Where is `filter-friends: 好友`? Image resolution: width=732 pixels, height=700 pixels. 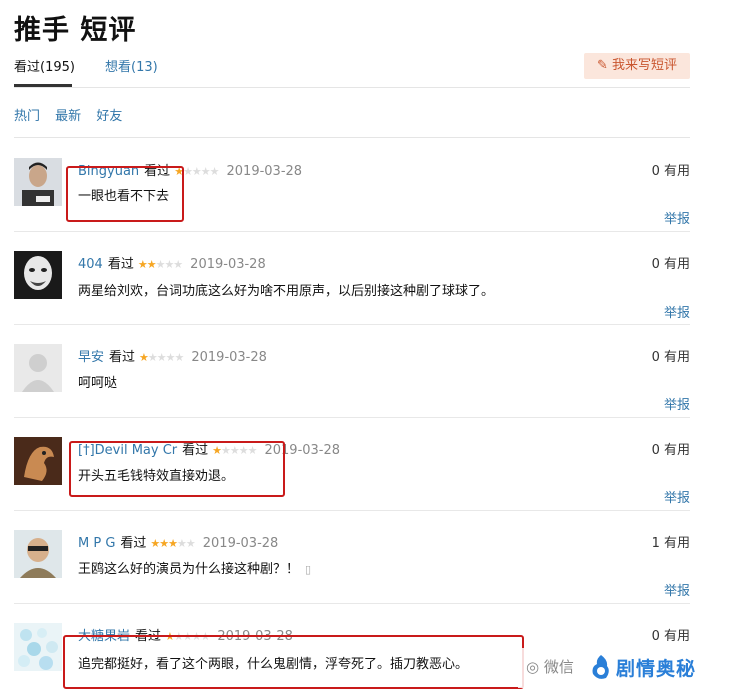 filter-friends: 好友 is located at coordinates (109, 116).